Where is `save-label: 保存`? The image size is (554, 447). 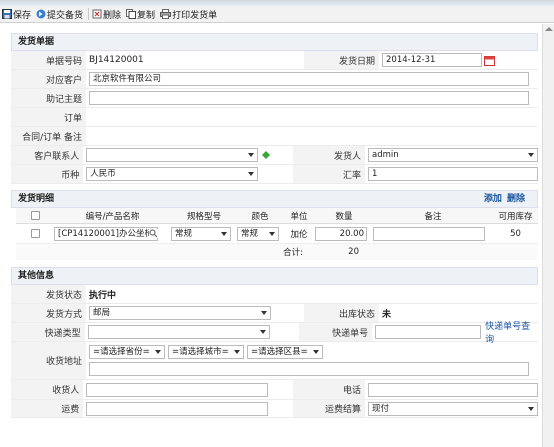 save-label: 保存 is located at coordinates (22, 15).